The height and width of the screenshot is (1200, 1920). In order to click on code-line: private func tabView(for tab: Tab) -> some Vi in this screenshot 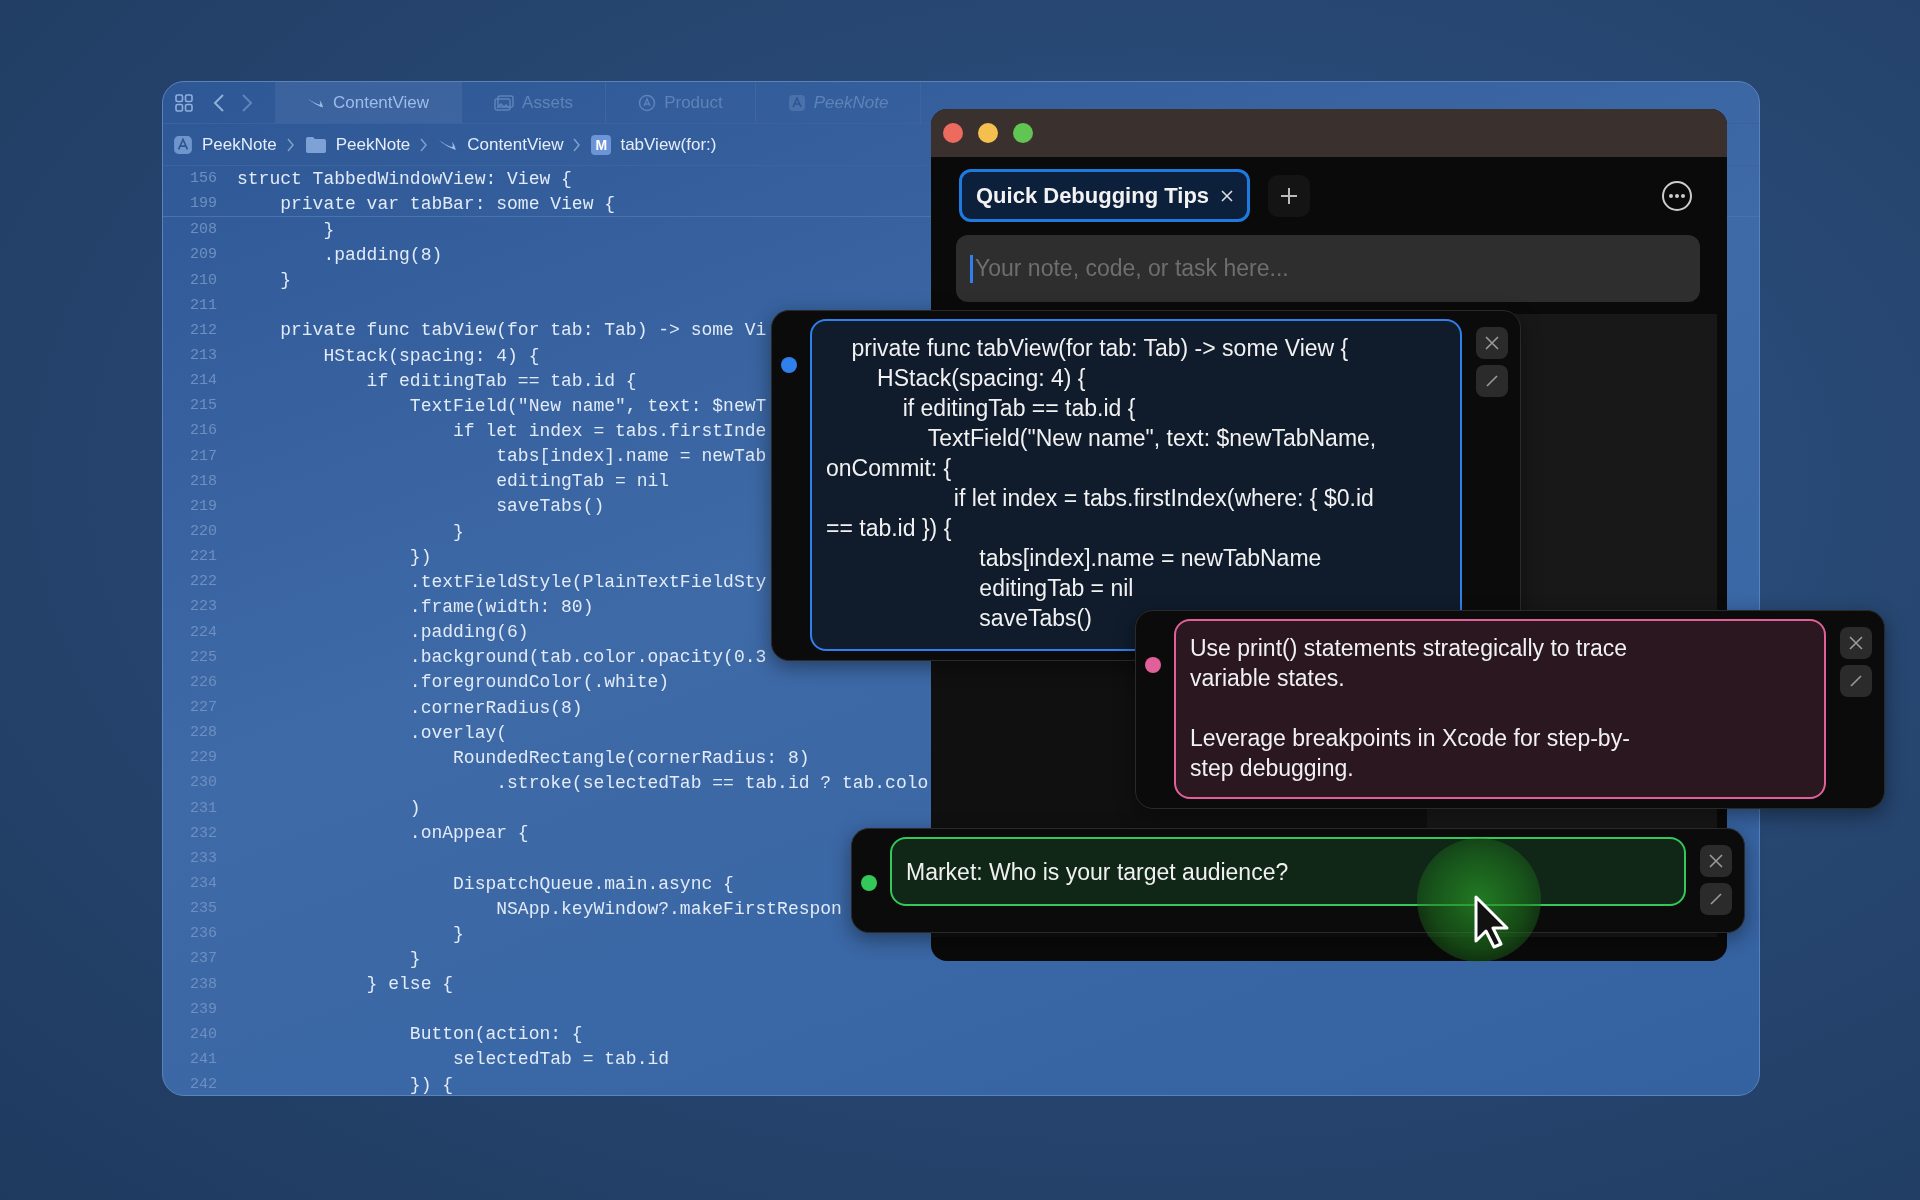, I will do `click(523, 330)`.